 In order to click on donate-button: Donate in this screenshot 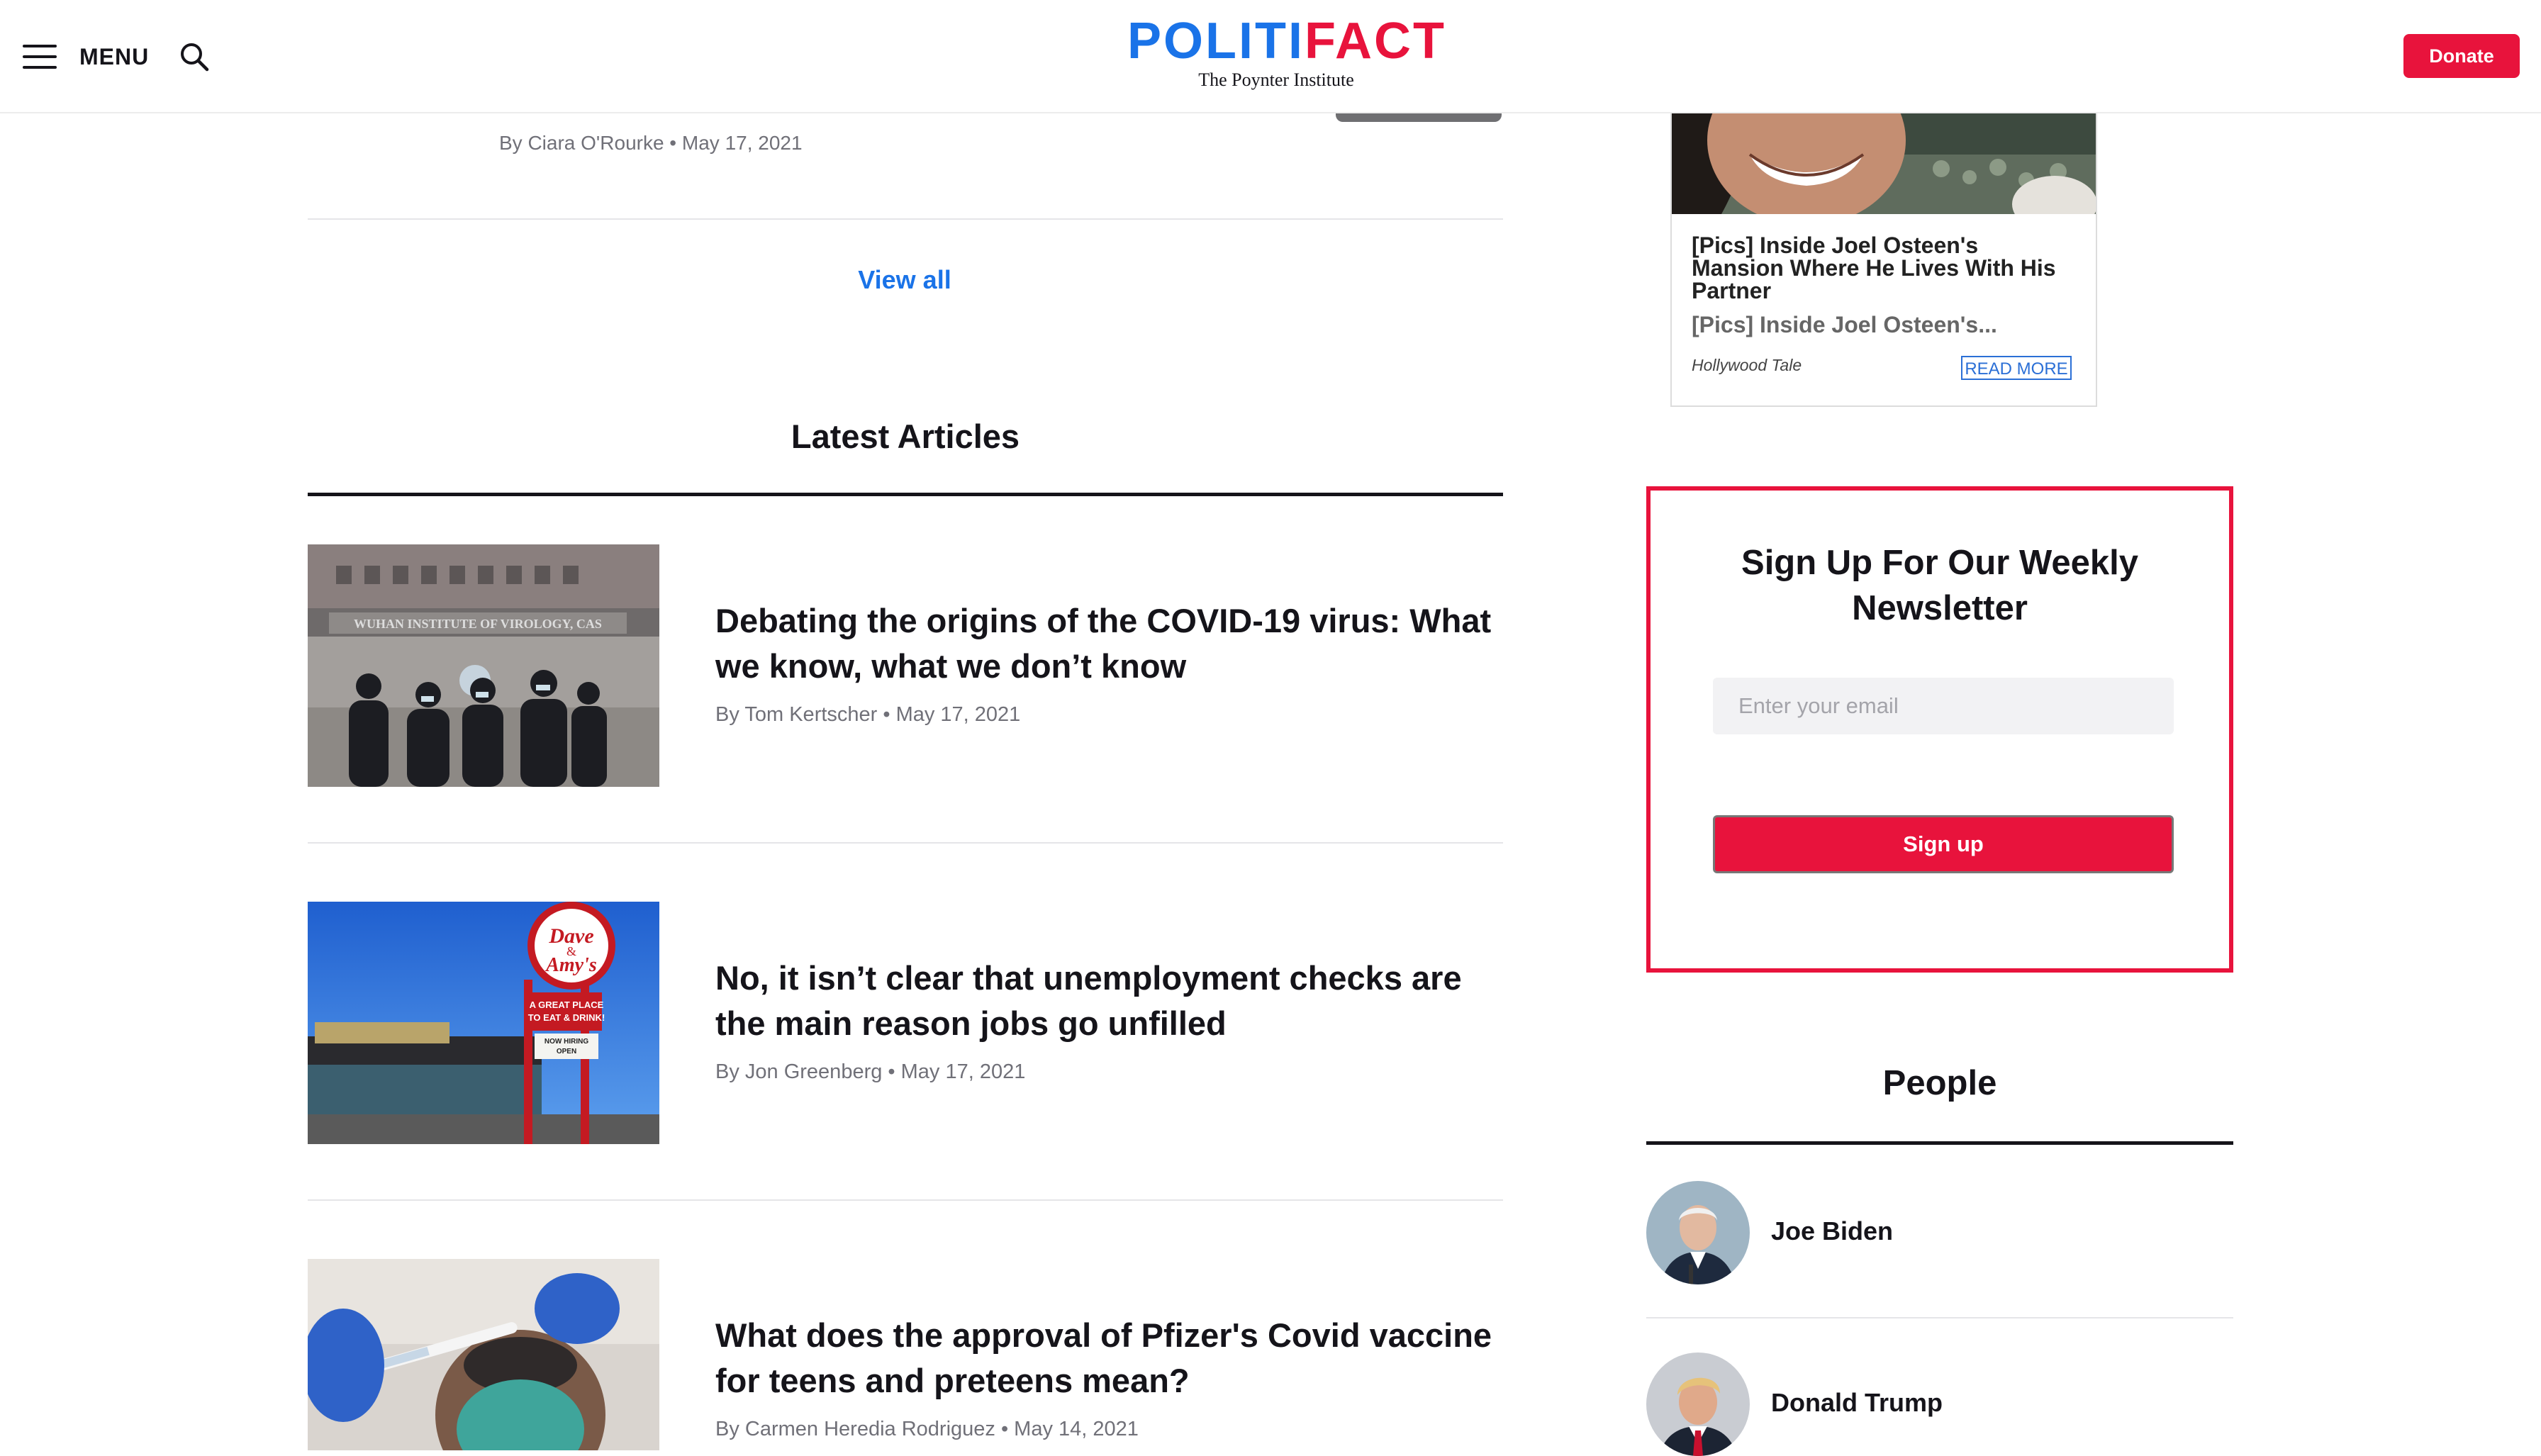, I will do `click(2461, 56)`.